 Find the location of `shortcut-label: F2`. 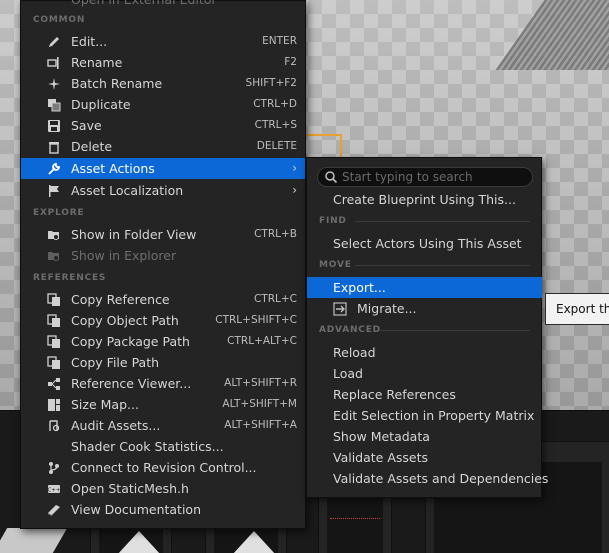

shortcut-label: F2 is located at coordinates (290, 62).